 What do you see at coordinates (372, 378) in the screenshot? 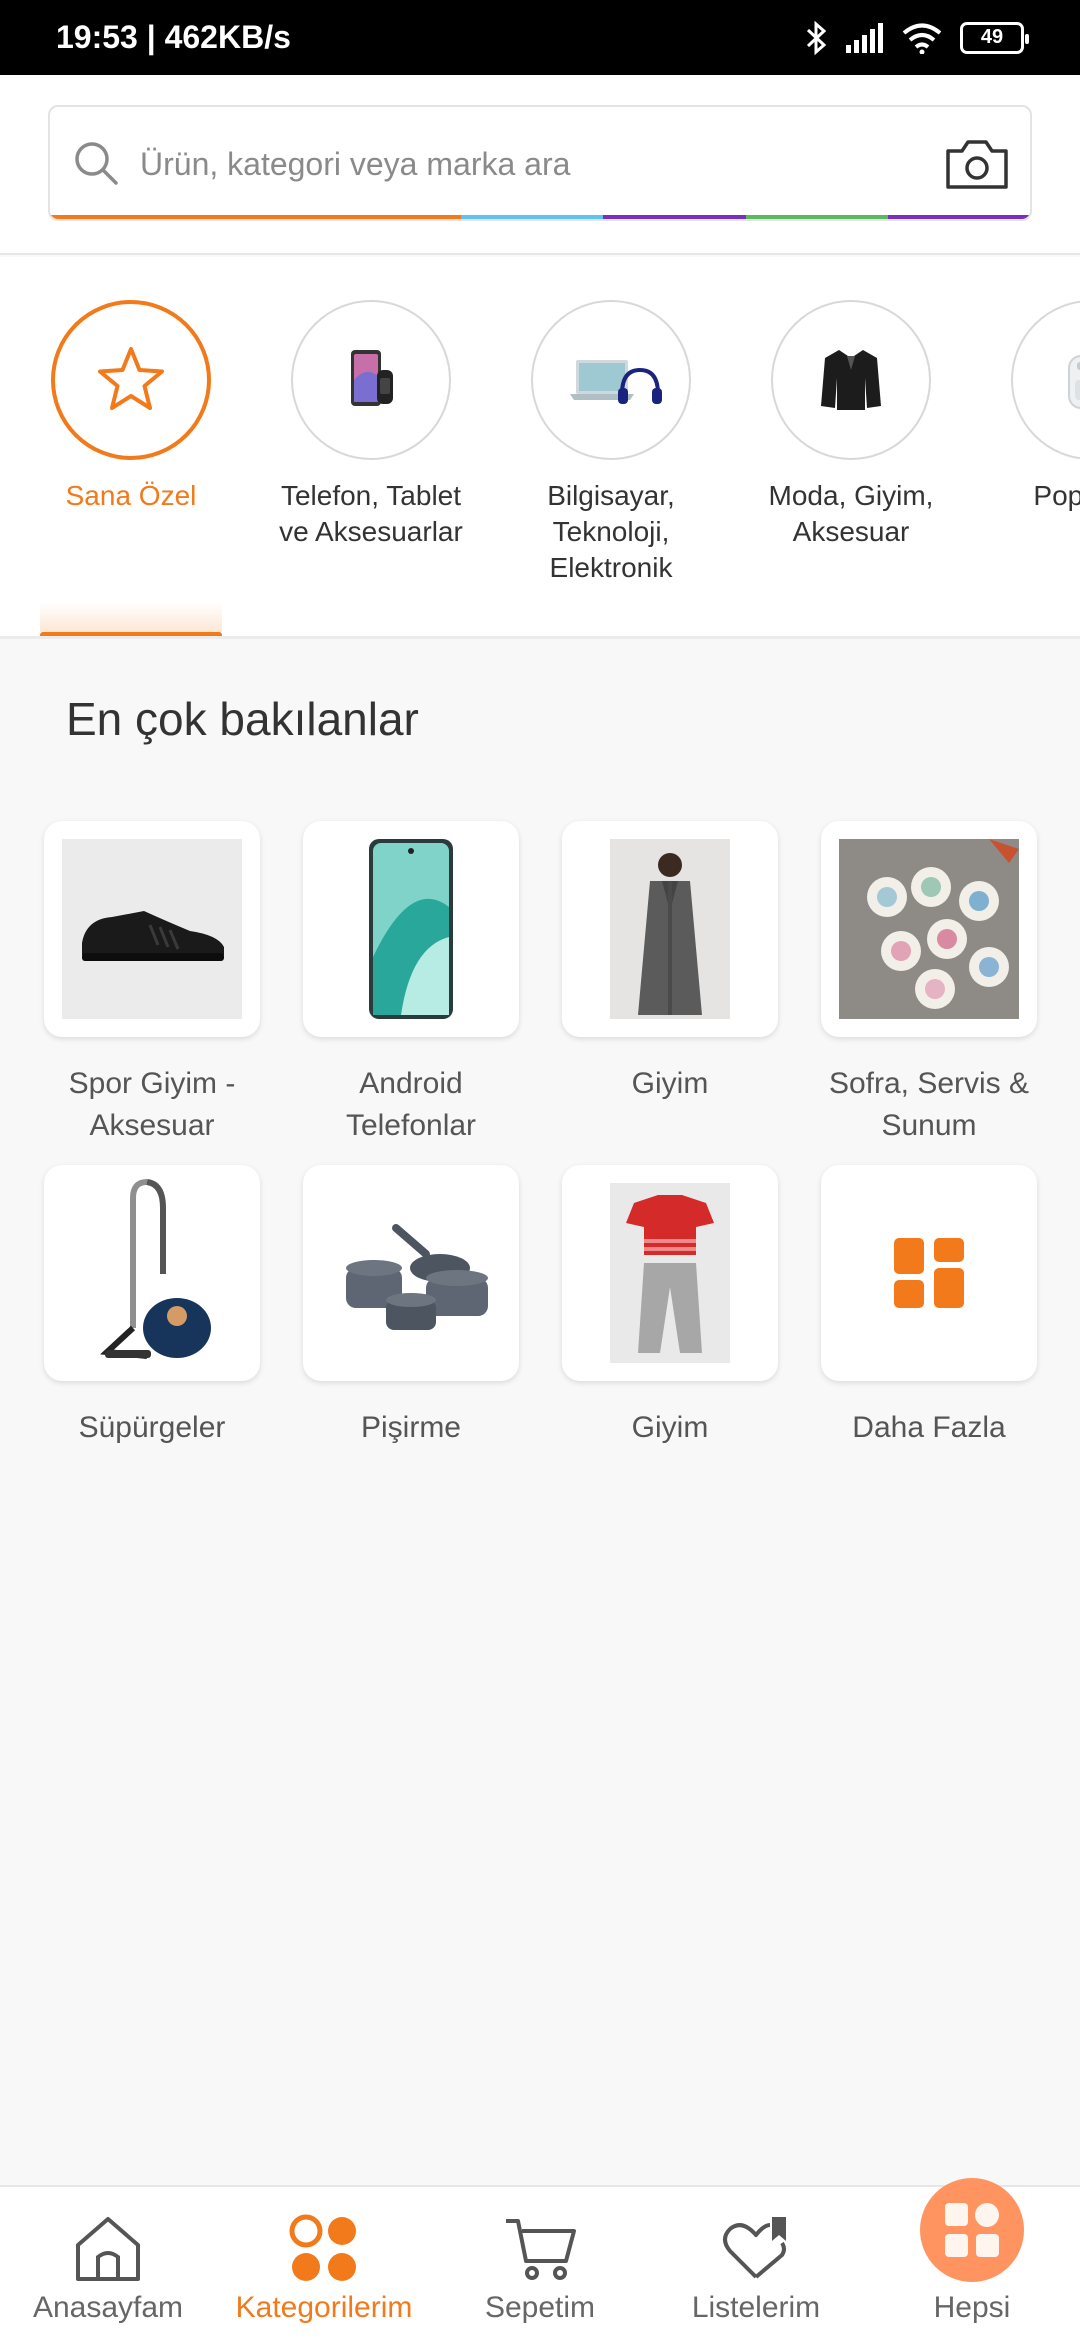
I see `phone-watch-image` at bounding box center [372, 378].